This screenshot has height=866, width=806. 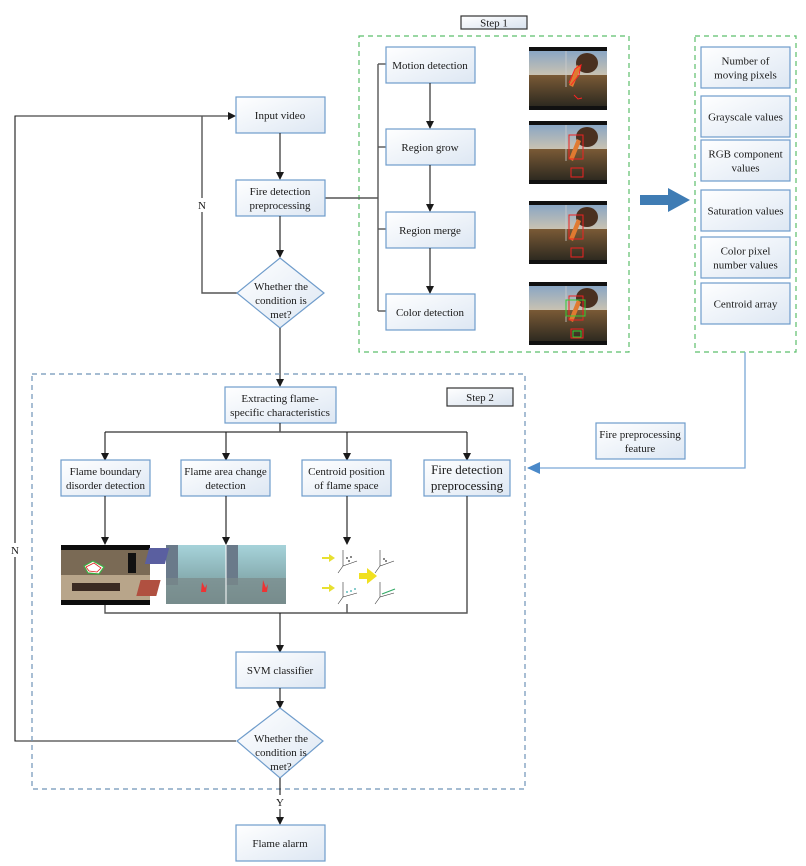 I want to click on step1-bracket, so click(x=355, y=187).